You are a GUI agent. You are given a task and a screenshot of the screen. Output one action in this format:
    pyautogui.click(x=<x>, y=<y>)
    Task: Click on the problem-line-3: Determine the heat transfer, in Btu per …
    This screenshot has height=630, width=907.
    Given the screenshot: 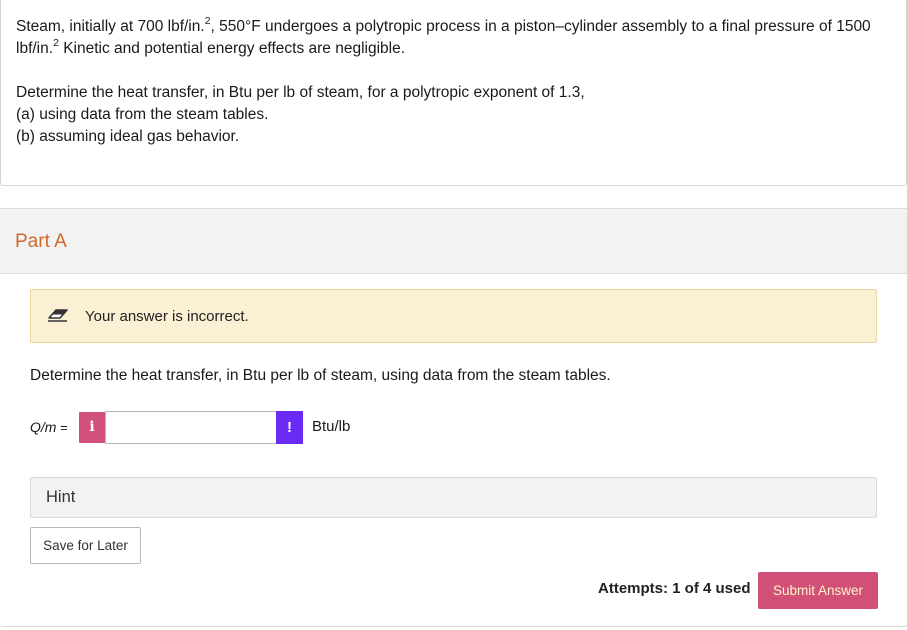 What is the action you would take?
    pyautogui.click(x=300, y=92)
    